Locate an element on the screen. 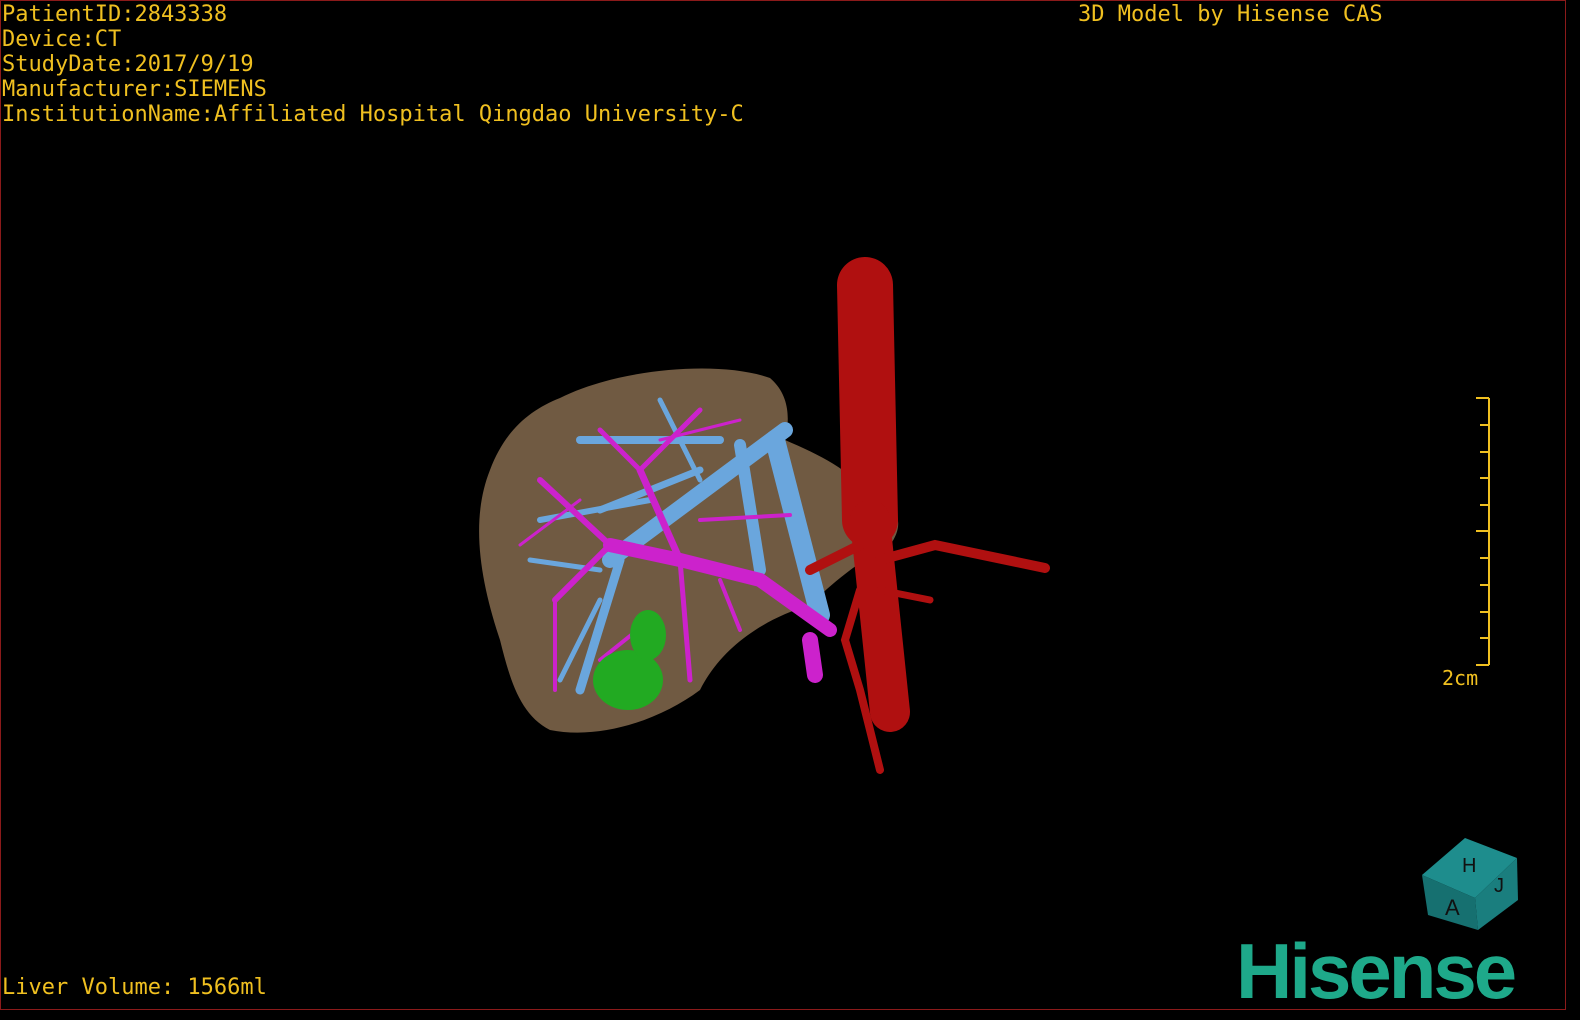  scale-bar-label: 2cm is located at coordinates (1460, 678).